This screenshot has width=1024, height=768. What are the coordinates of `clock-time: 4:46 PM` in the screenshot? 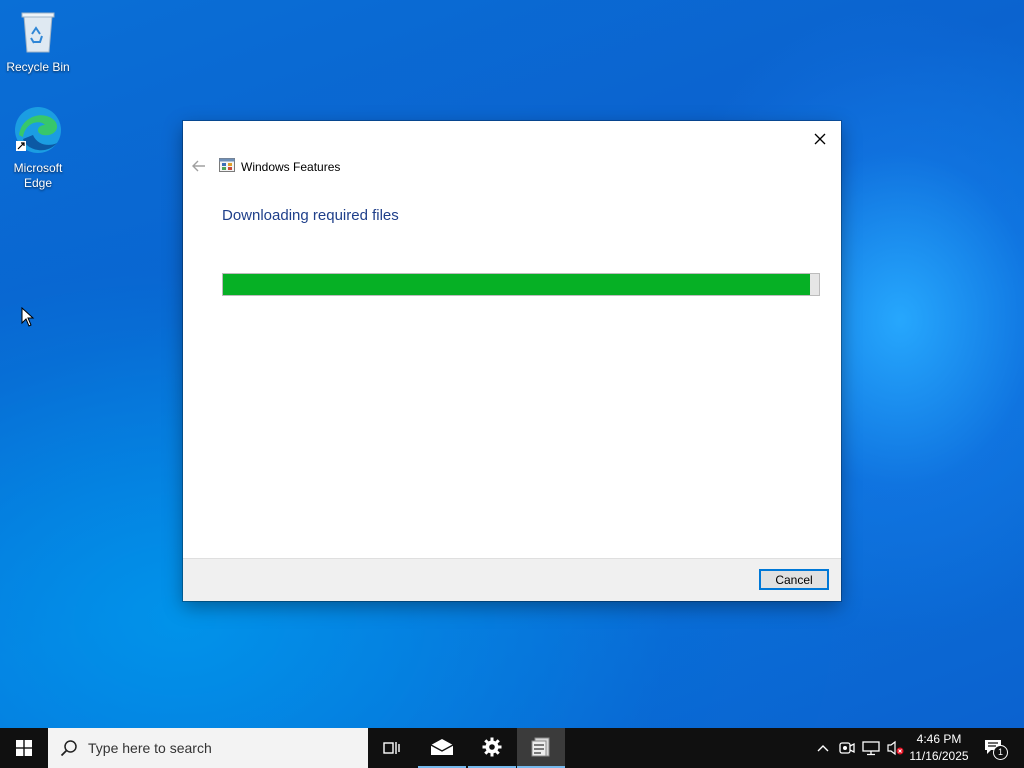 It's located at (939, 739).